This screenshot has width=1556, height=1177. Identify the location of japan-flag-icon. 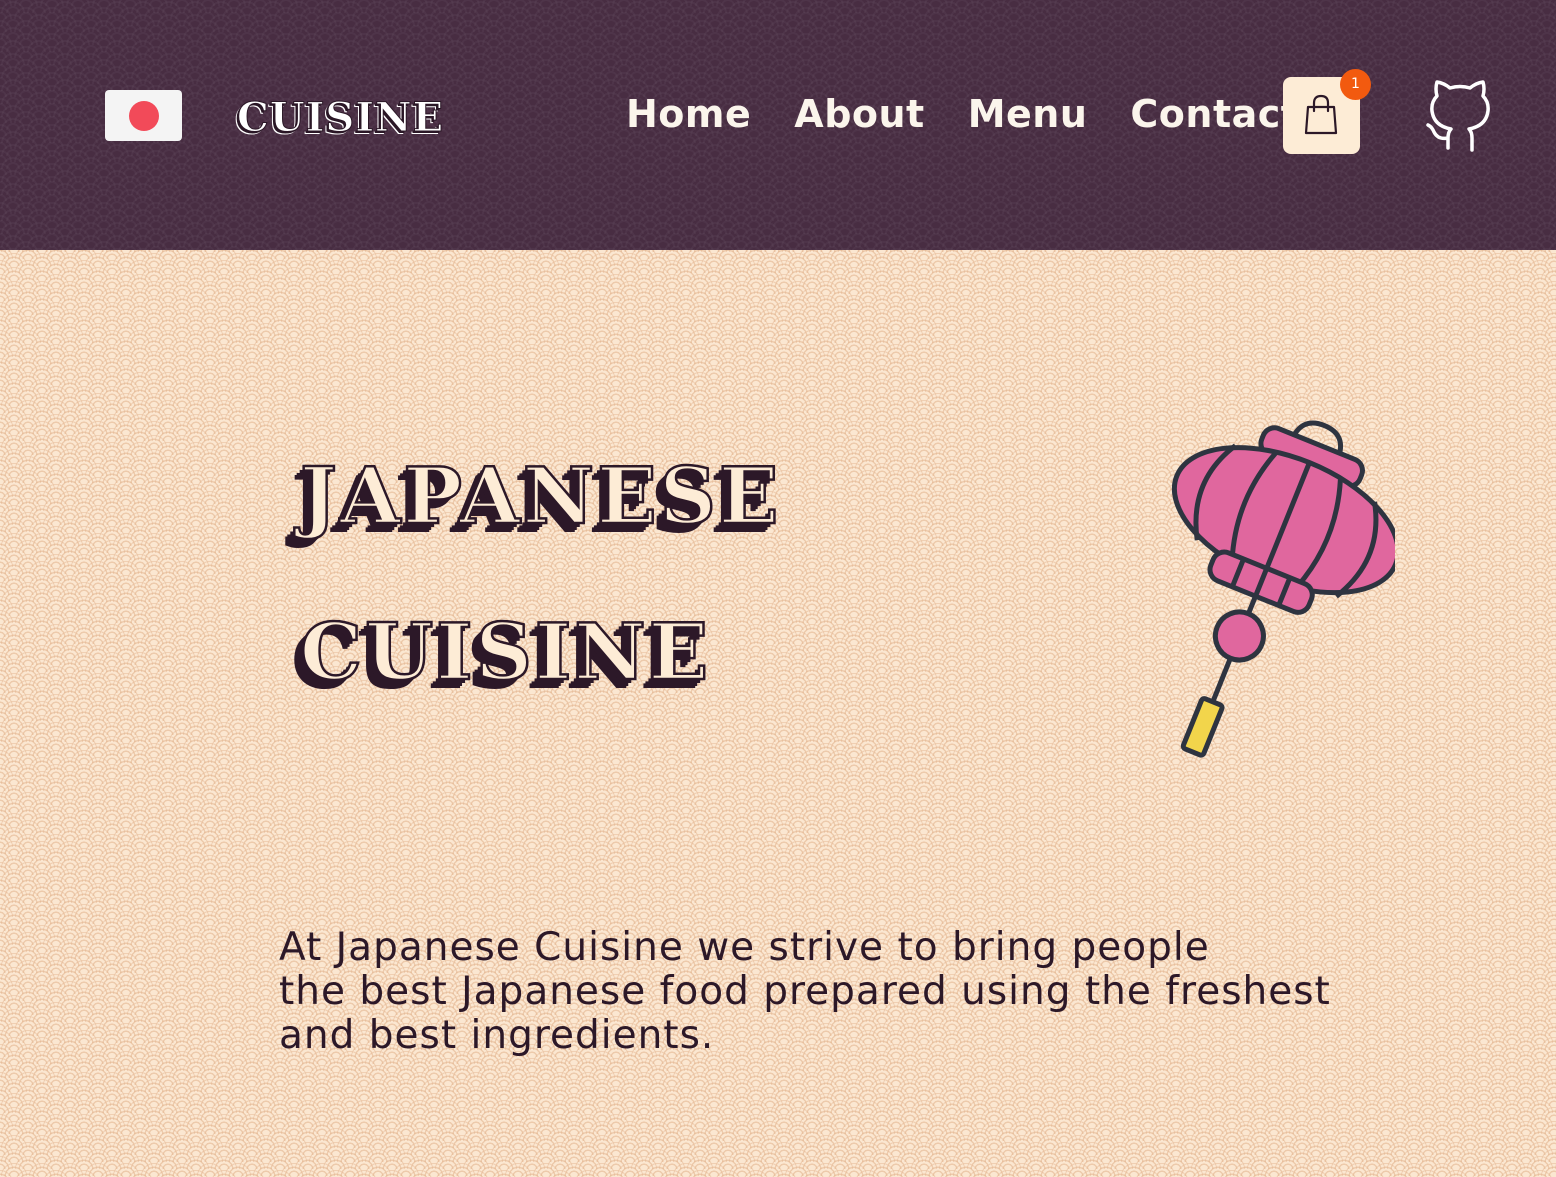
(143, 115).